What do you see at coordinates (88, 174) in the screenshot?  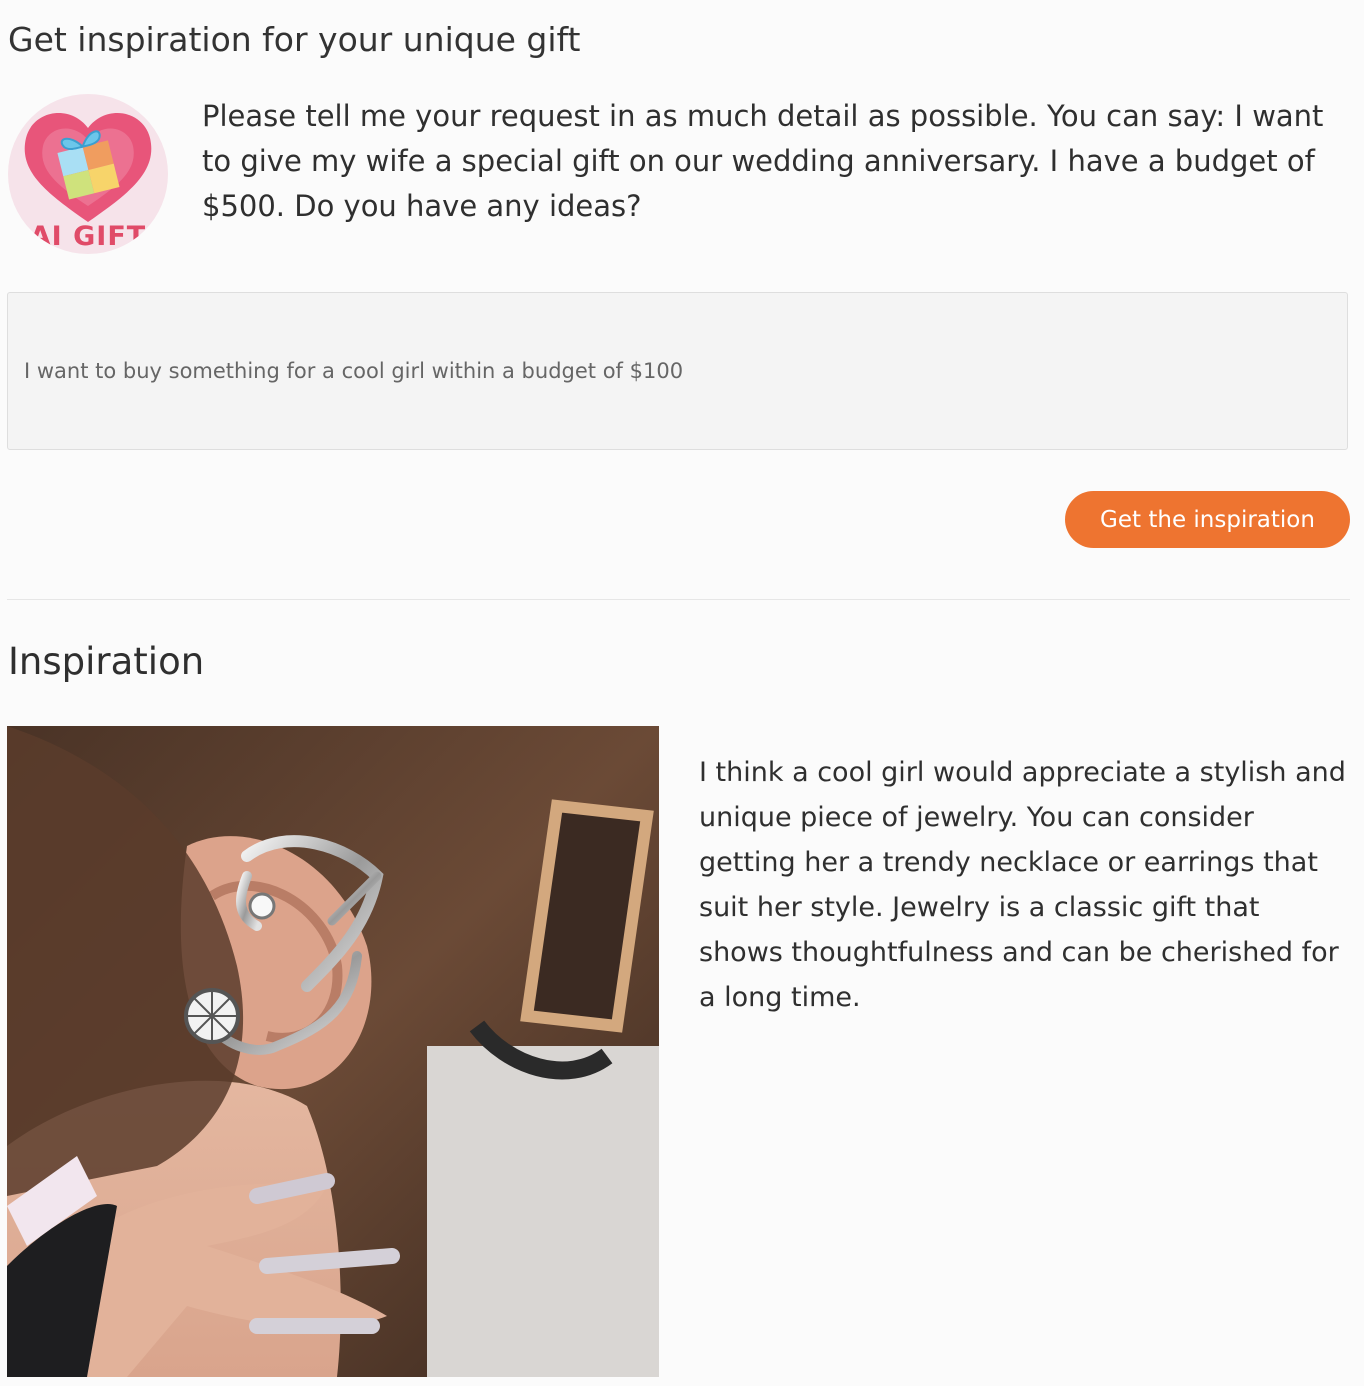 I see `ai-gift-logo: AI GIFT` at bounding box center [88, 174].